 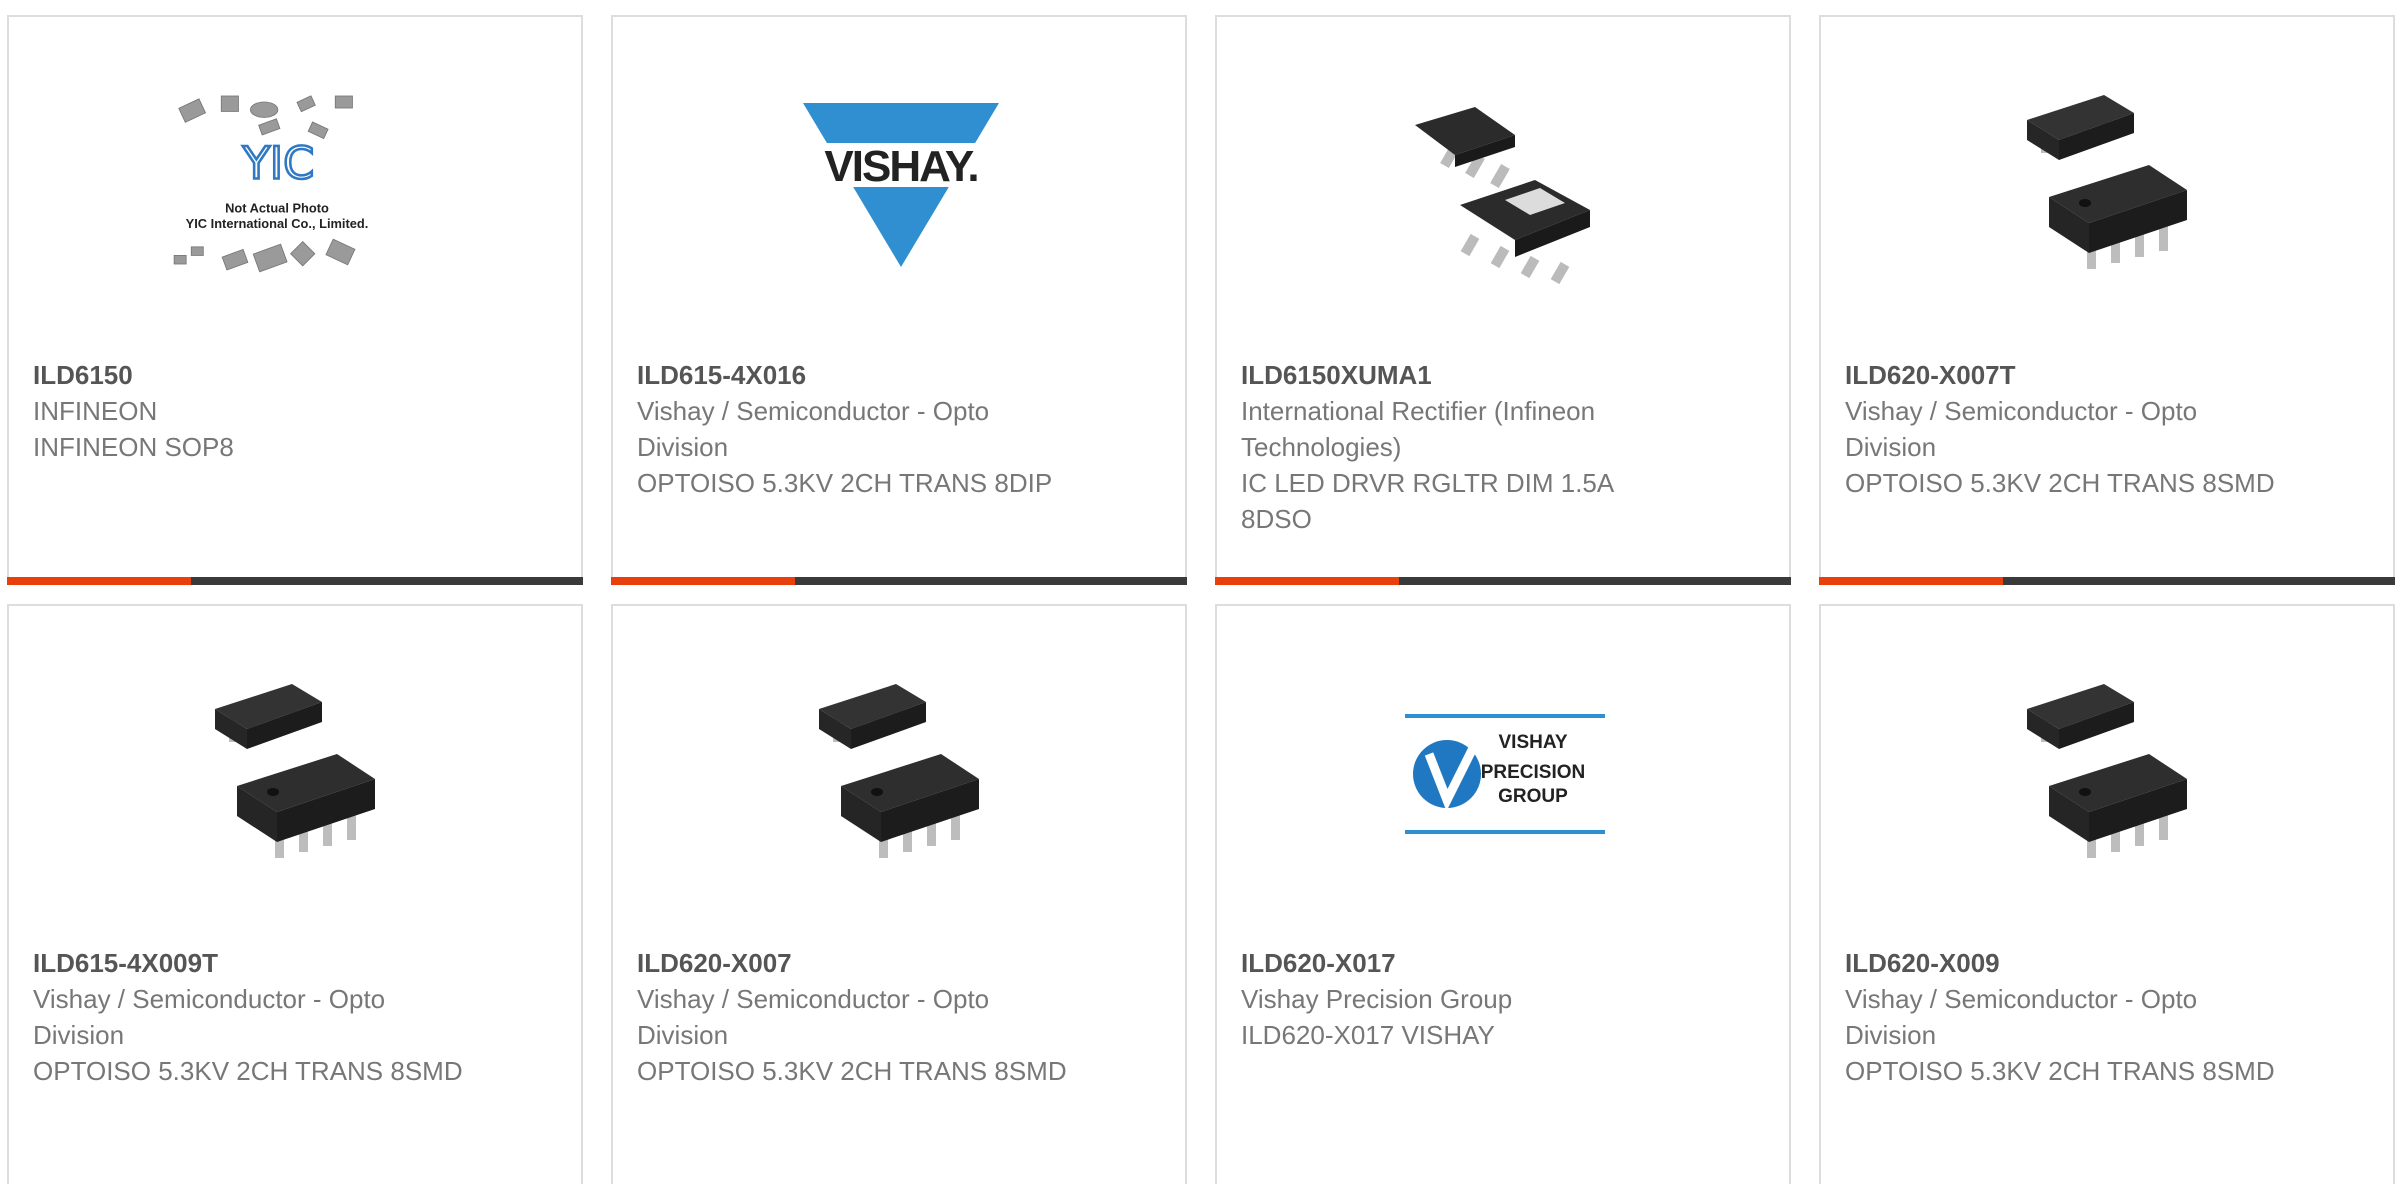 I want to click on part-number: ILD615-4X016, so click(x=852, y=375).